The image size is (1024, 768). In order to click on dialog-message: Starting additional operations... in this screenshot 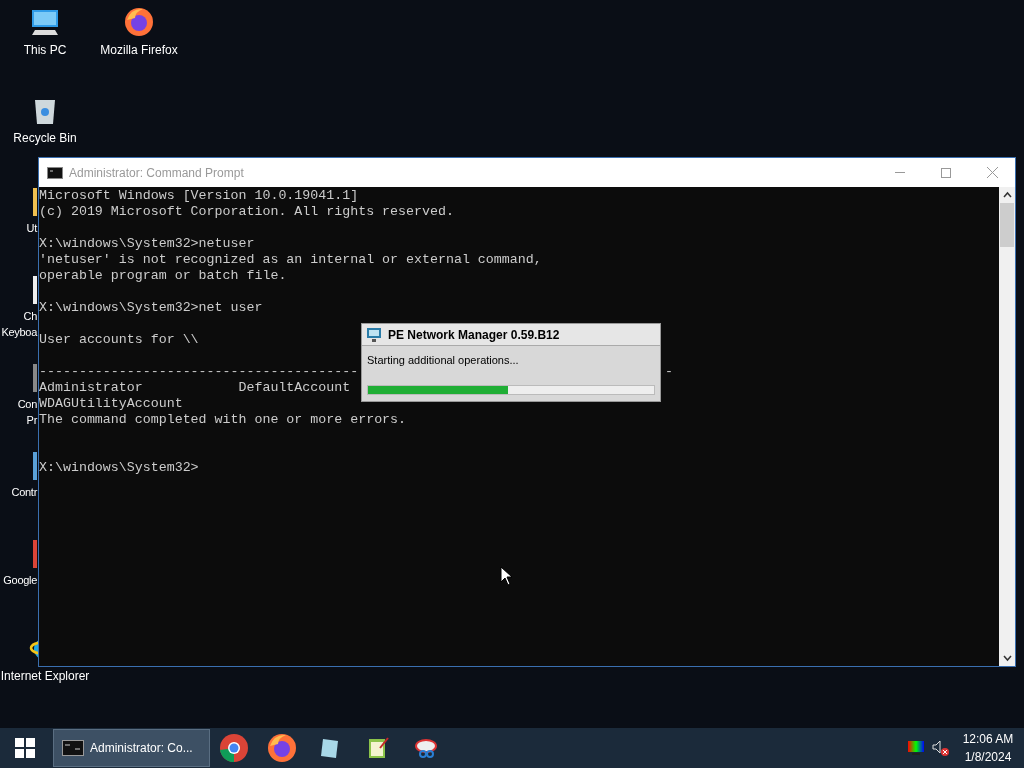, I will do `click(443, 360)`.